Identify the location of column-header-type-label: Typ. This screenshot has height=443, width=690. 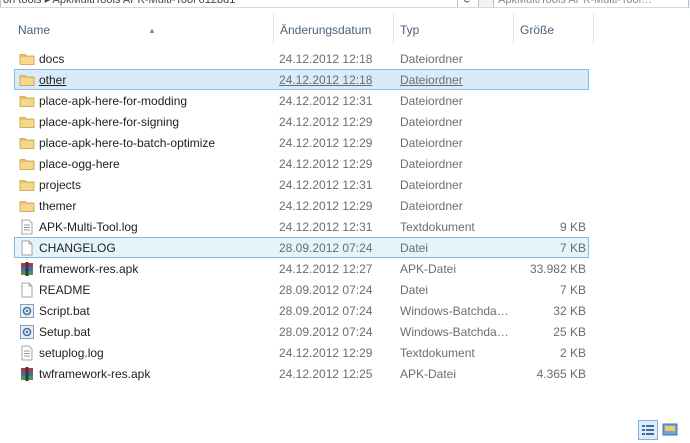
(410, 30).